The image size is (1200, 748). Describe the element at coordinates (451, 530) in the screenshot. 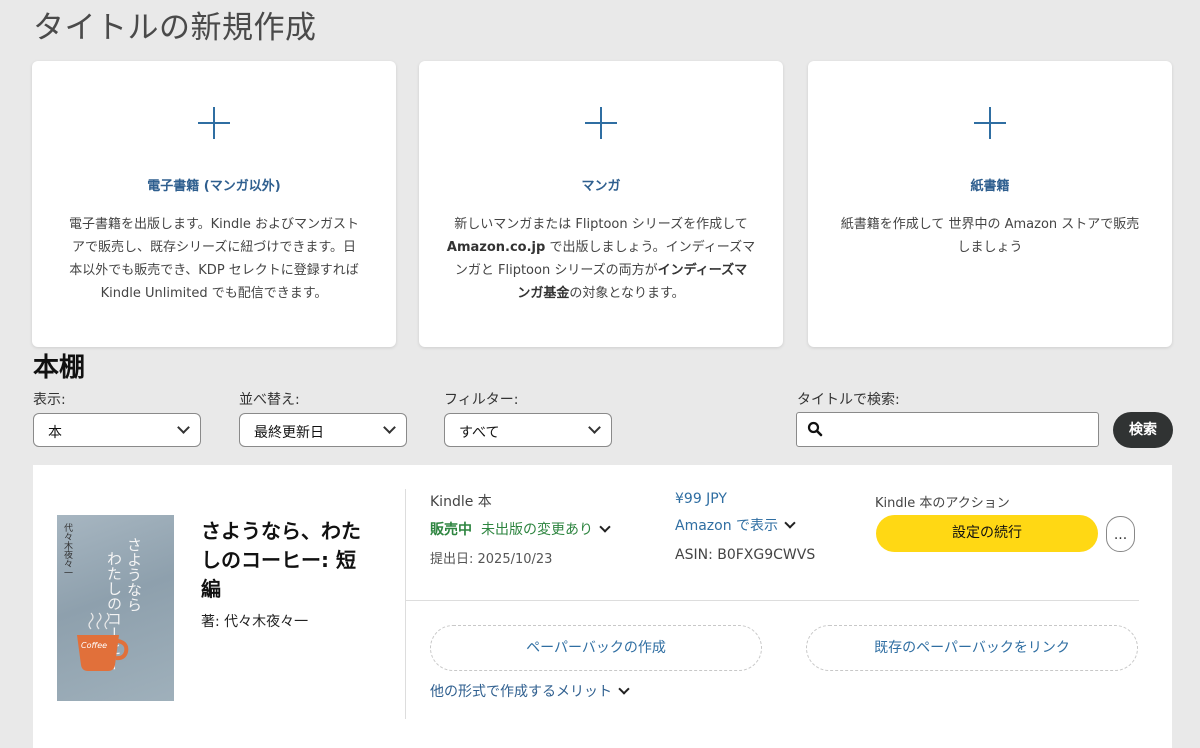

I see `status-badge: 販売中` at that location.